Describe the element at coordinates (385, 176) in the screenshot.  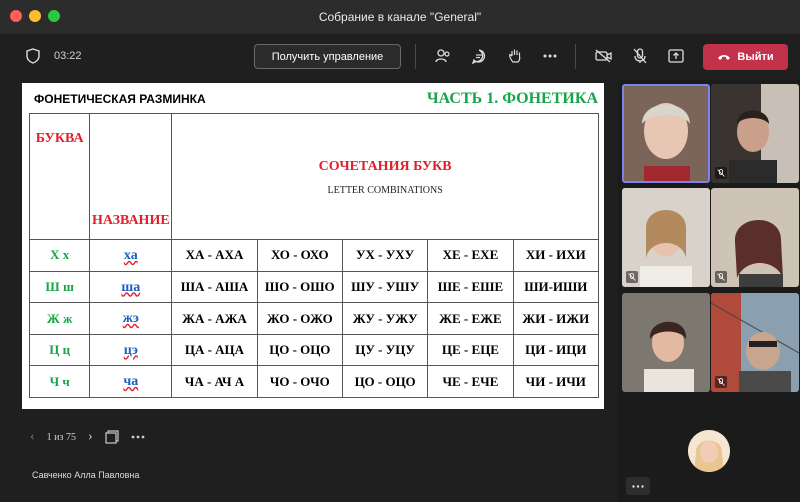
I see `header-combinations: СОЧЕТАНИЯ БУКВ LETTER COMBINATIONS` at that location.